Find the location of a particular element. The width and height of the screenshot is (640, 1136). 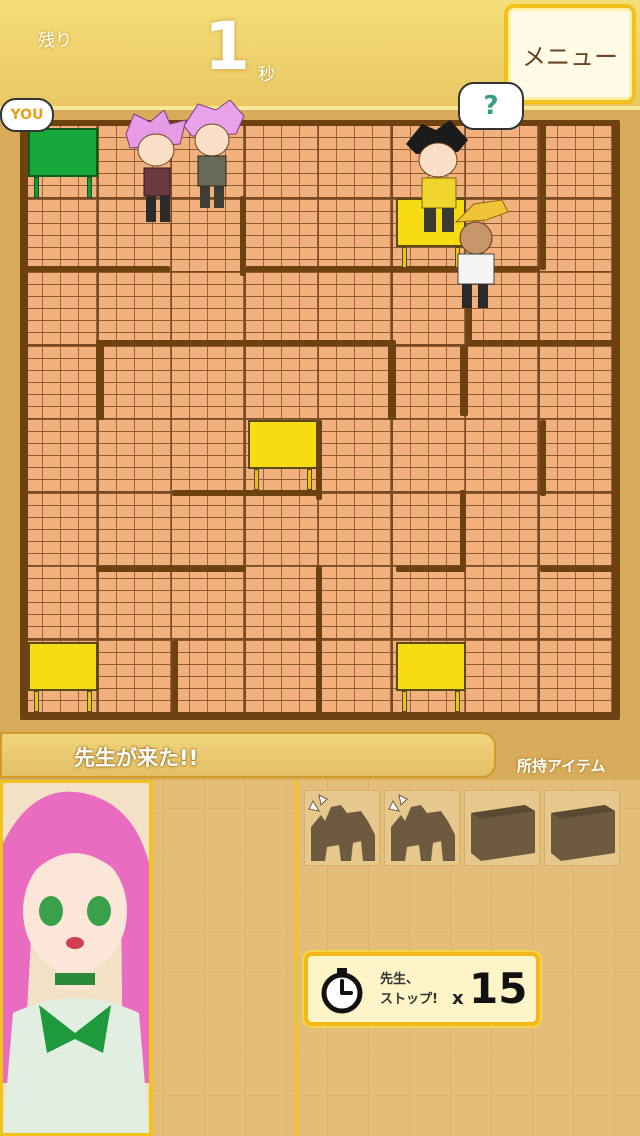

you-badge: YOU is located at coordinates (27, 115).